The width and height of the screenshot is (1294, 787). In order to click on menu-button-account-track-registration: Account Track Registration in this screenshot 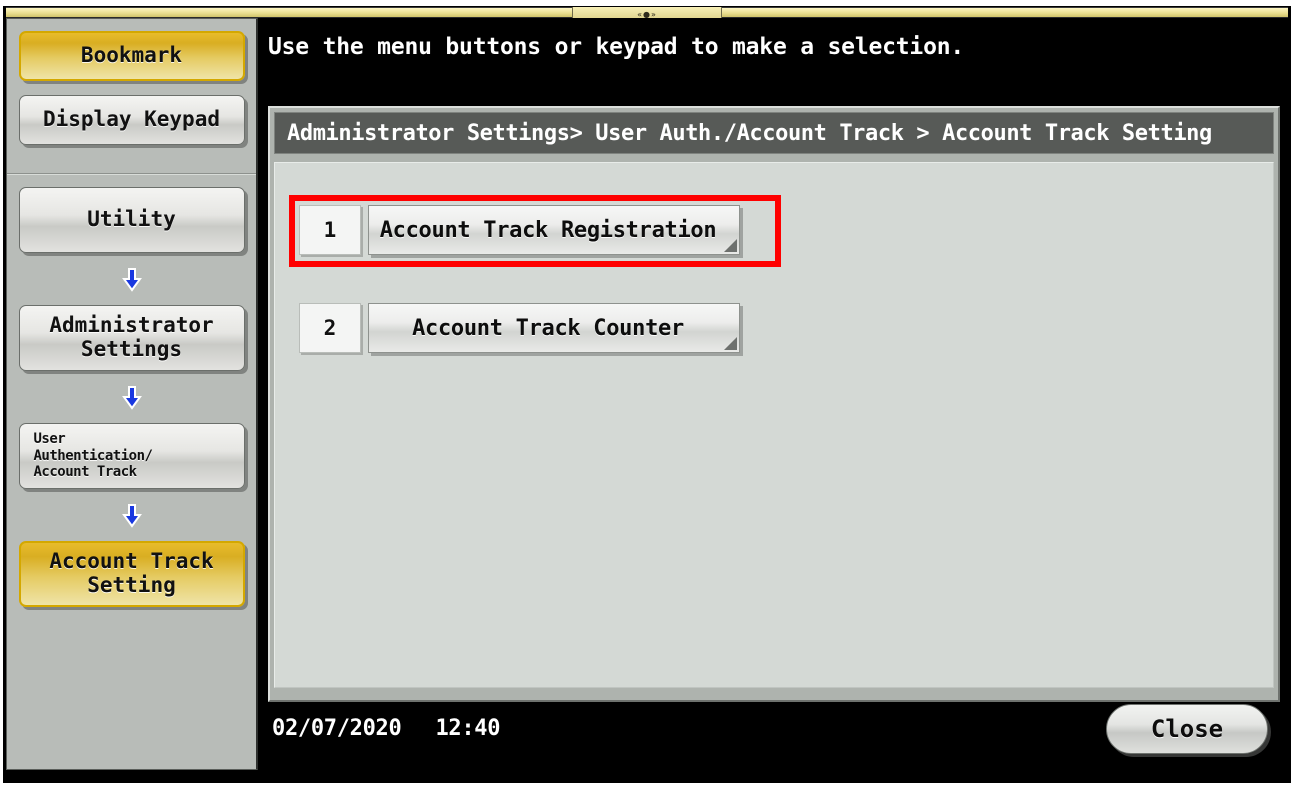, I will do `click(554, 230)`.